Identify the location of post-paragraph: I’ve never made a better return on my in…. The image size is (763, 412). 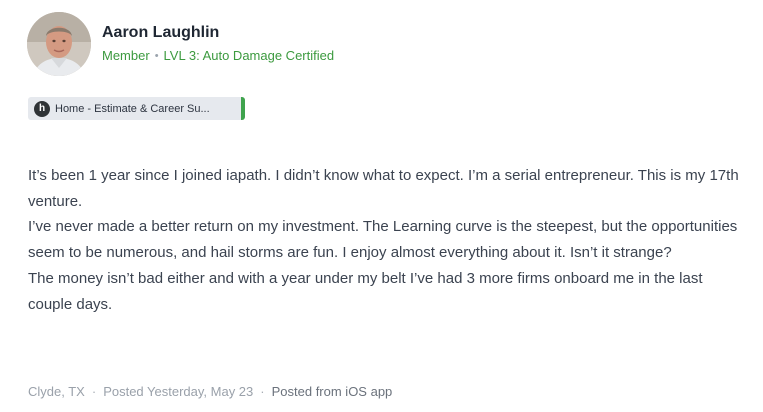
(383, 240).